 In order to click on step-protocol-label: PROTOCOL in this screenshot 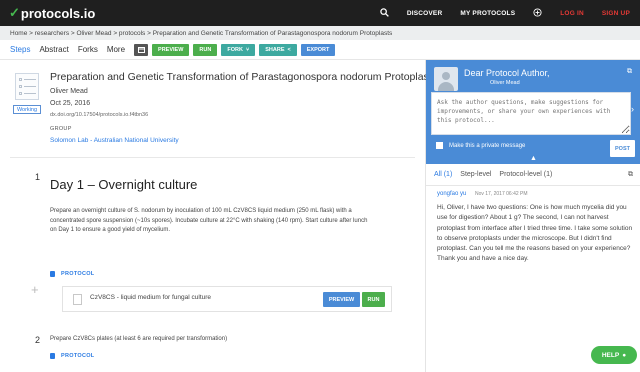, I will do `click(72, 274)`.